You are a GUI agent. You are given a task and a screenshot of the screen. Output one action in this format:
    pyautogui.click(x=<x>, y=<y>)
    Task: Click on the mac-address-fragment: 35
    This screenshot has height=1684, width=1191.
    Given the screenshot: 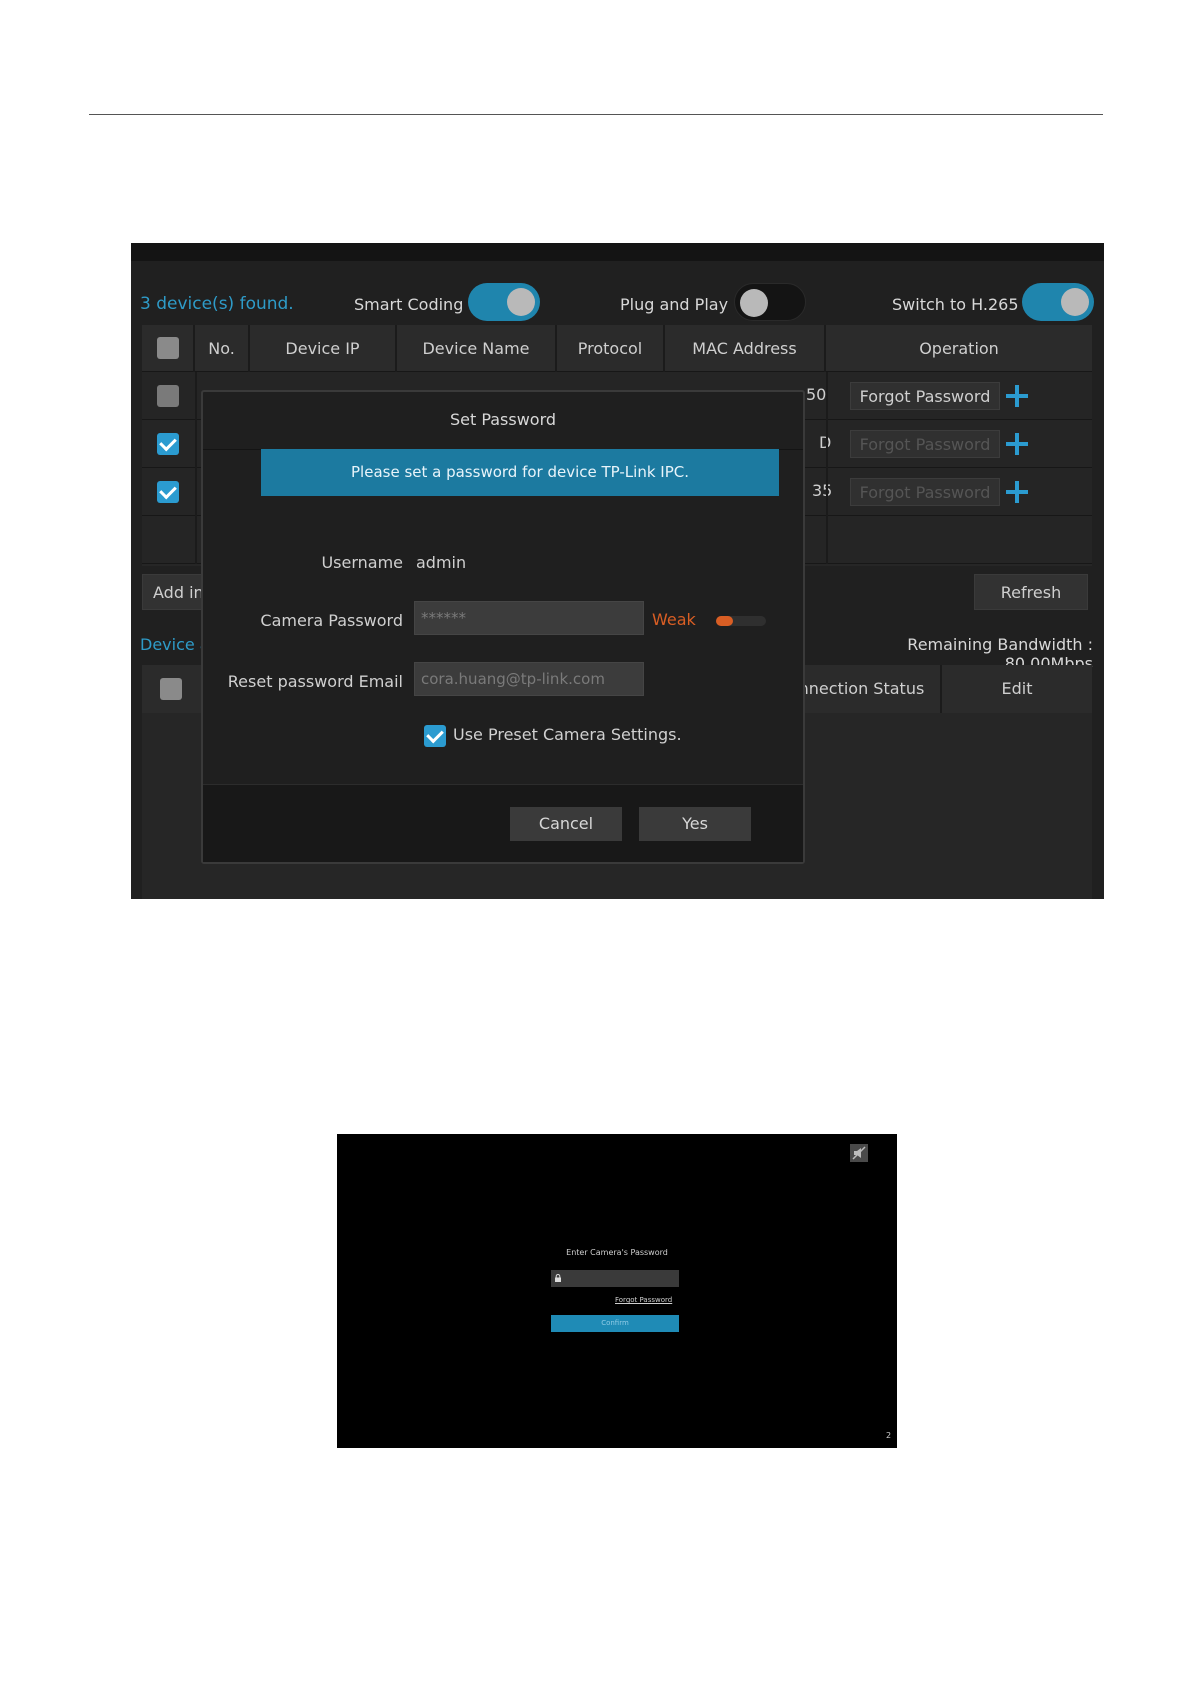 What is the action you would take?
    pyautogui.click(x=822, y=490)
    